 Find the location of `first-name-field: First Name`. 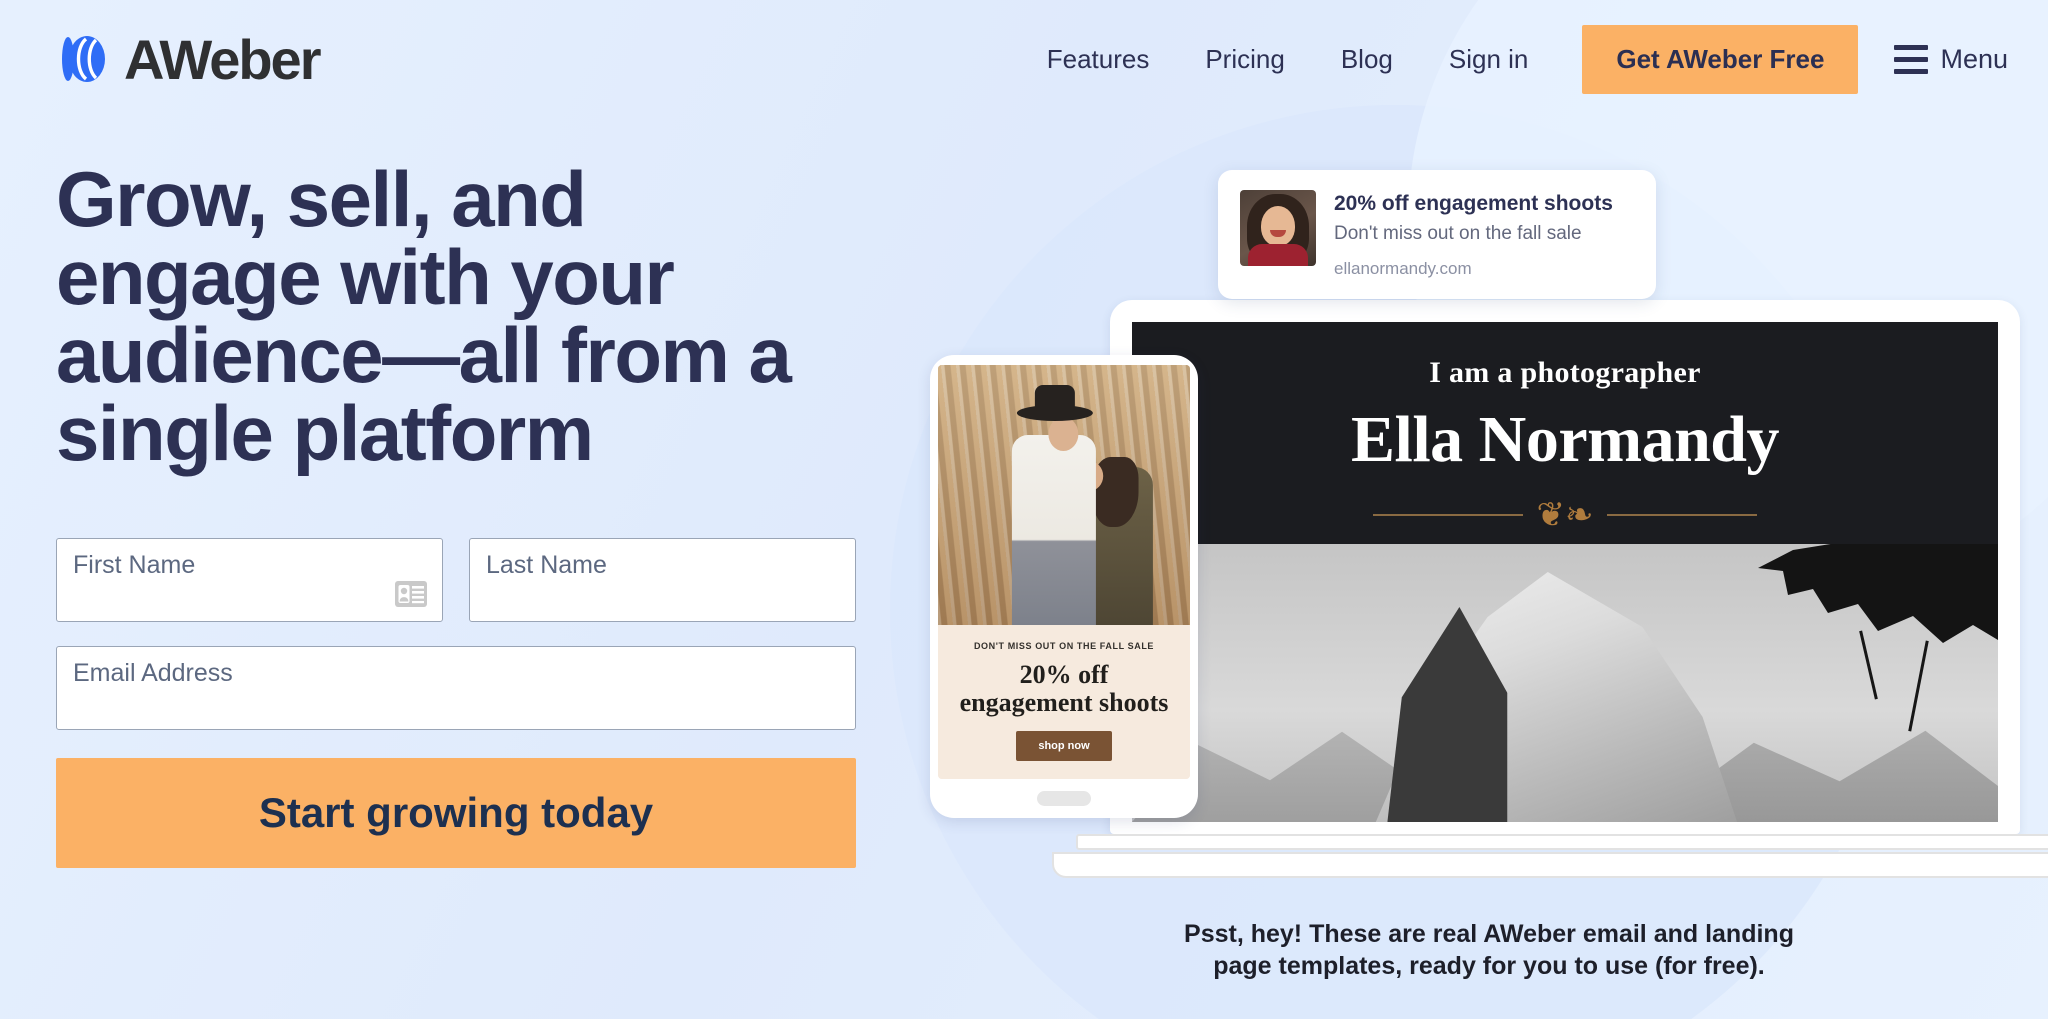

first-name-field: First Name is located at coordinates (249, 580).